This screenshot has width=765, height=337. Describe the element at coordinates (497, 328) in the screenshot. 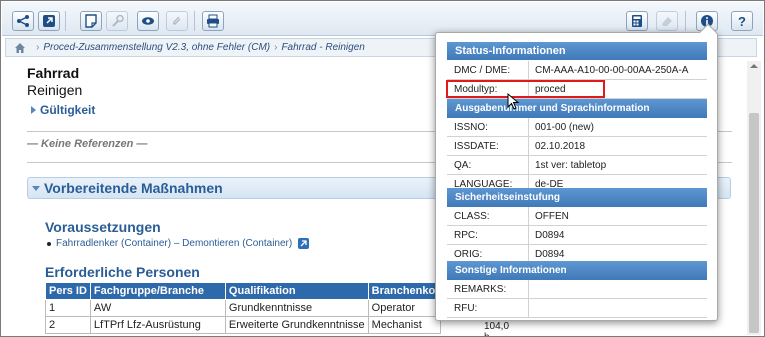

I see `partial-value: 104,0 h` at that location.